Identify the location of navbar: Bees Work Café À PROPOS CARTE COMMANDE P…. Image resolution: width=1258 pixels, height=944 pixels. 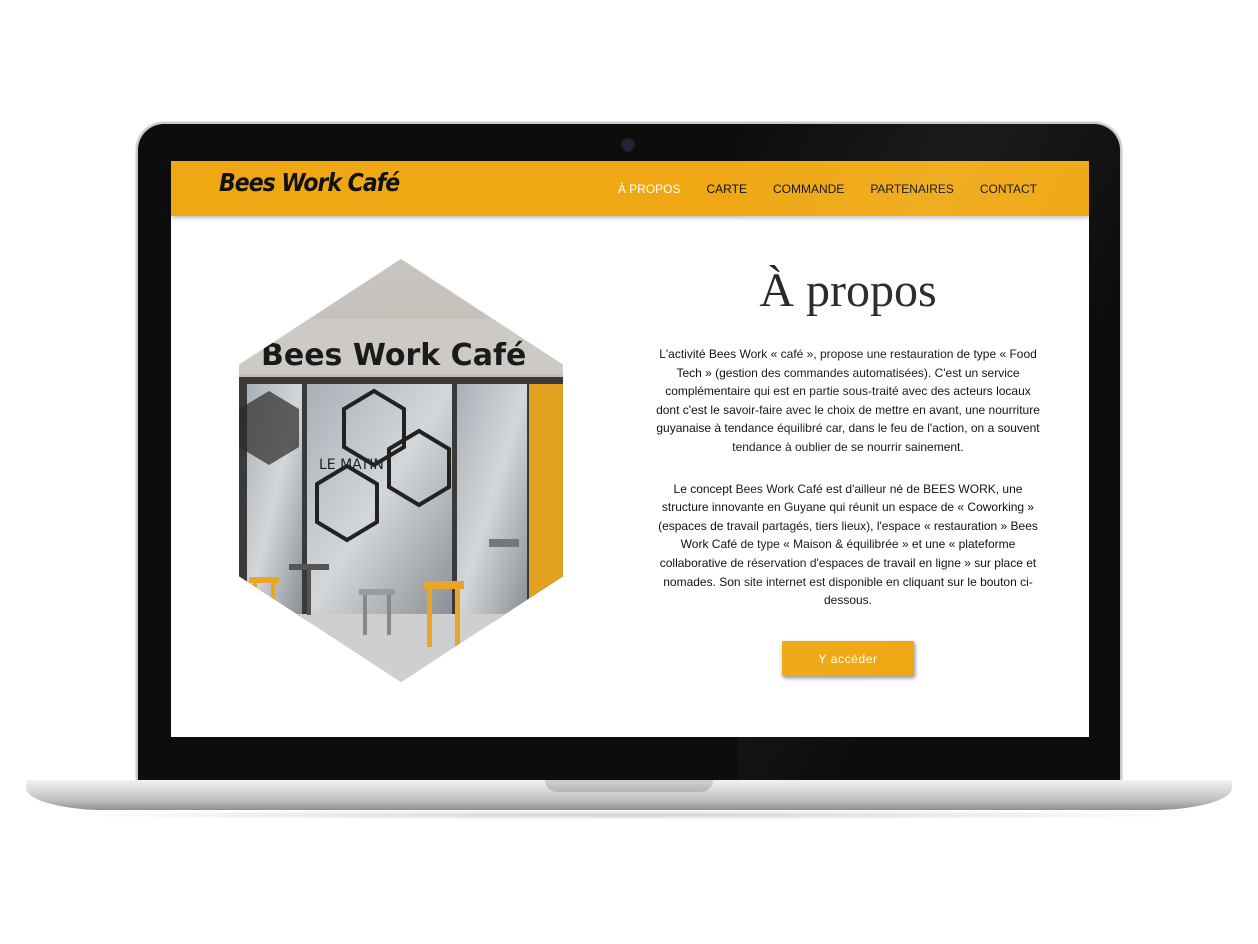
(630, 188).